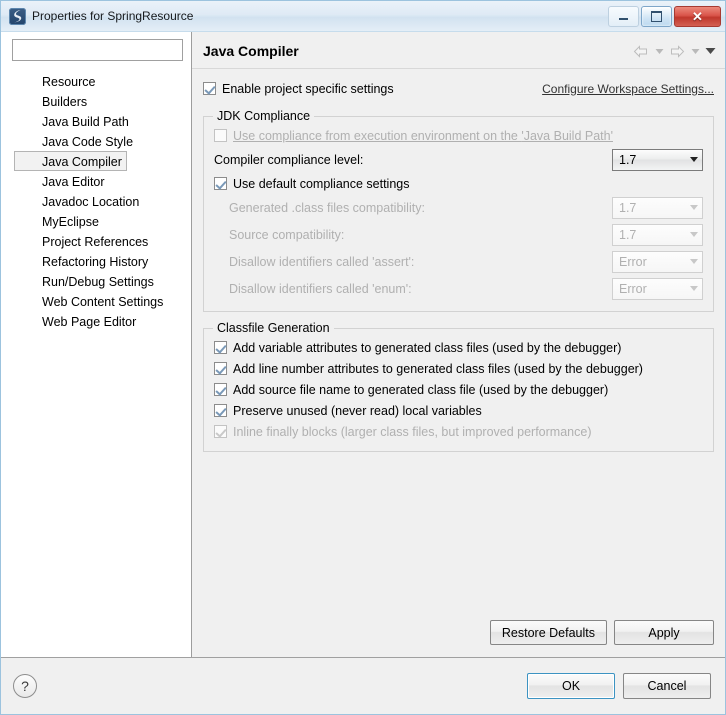 The width and height of the screenshot is (726, 715). What do you see at coordinates (619, 686) in the screenshot?
I see `dialog-action-buttons: OK Cancel` at bounding box center [619, 686].